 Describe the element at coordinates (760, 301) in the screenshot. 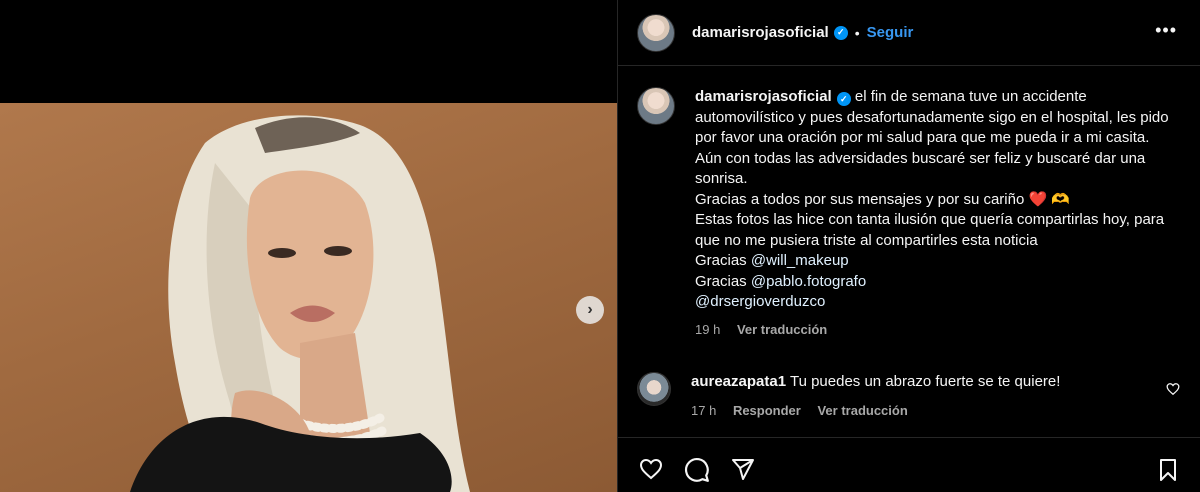

I see `mention-link: @drsergioverduzco` at that location.